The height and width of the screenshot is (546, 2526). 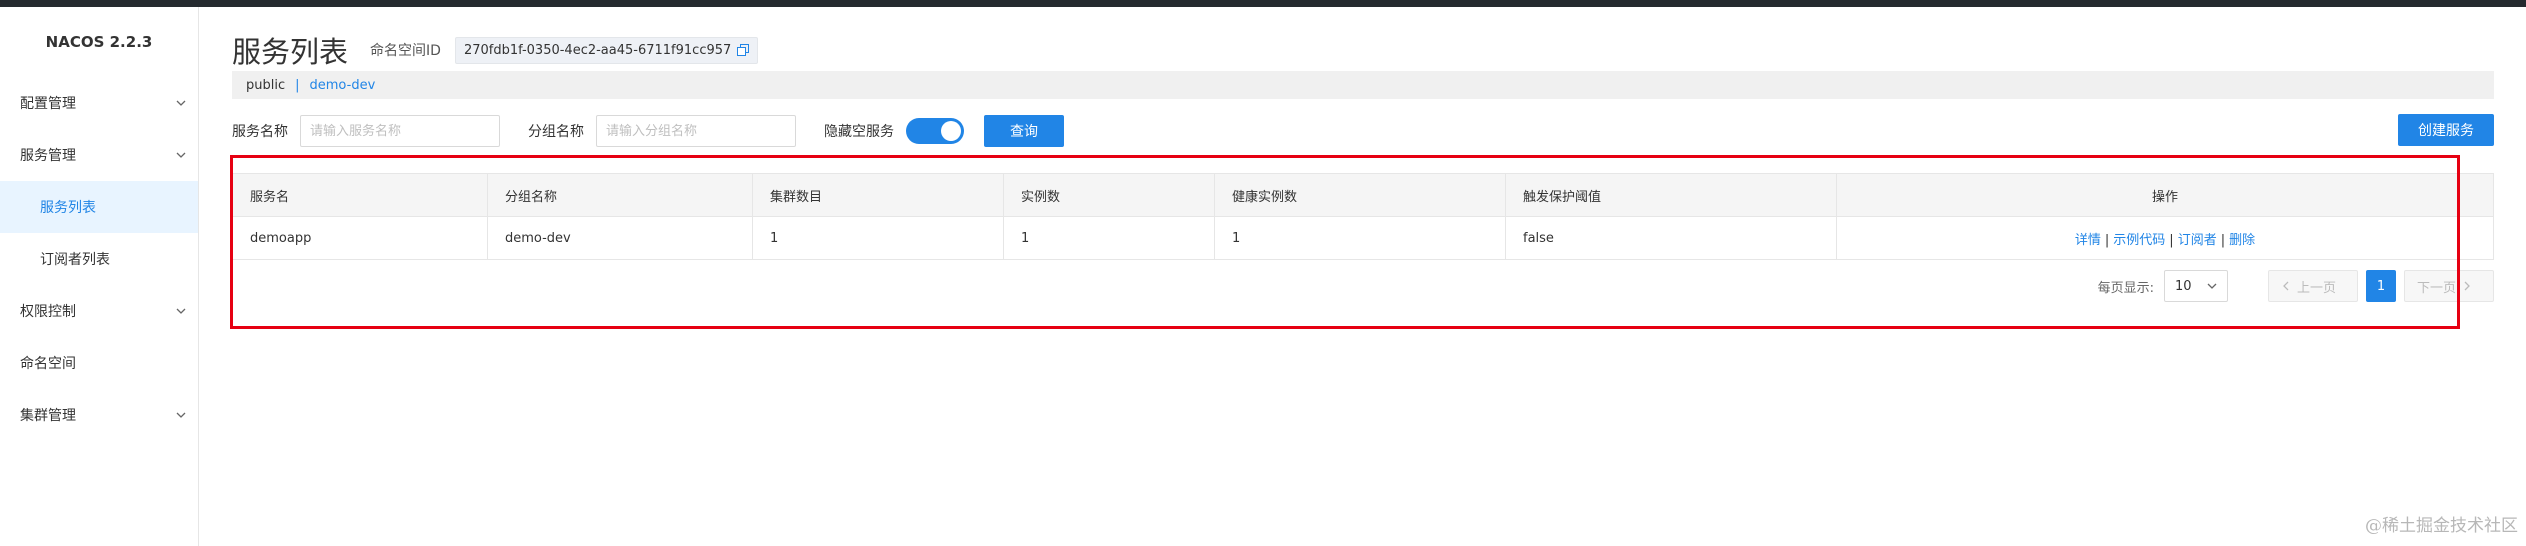 I want to click on sidebar-item-label: 权限控制, so click(x=48, y=312).